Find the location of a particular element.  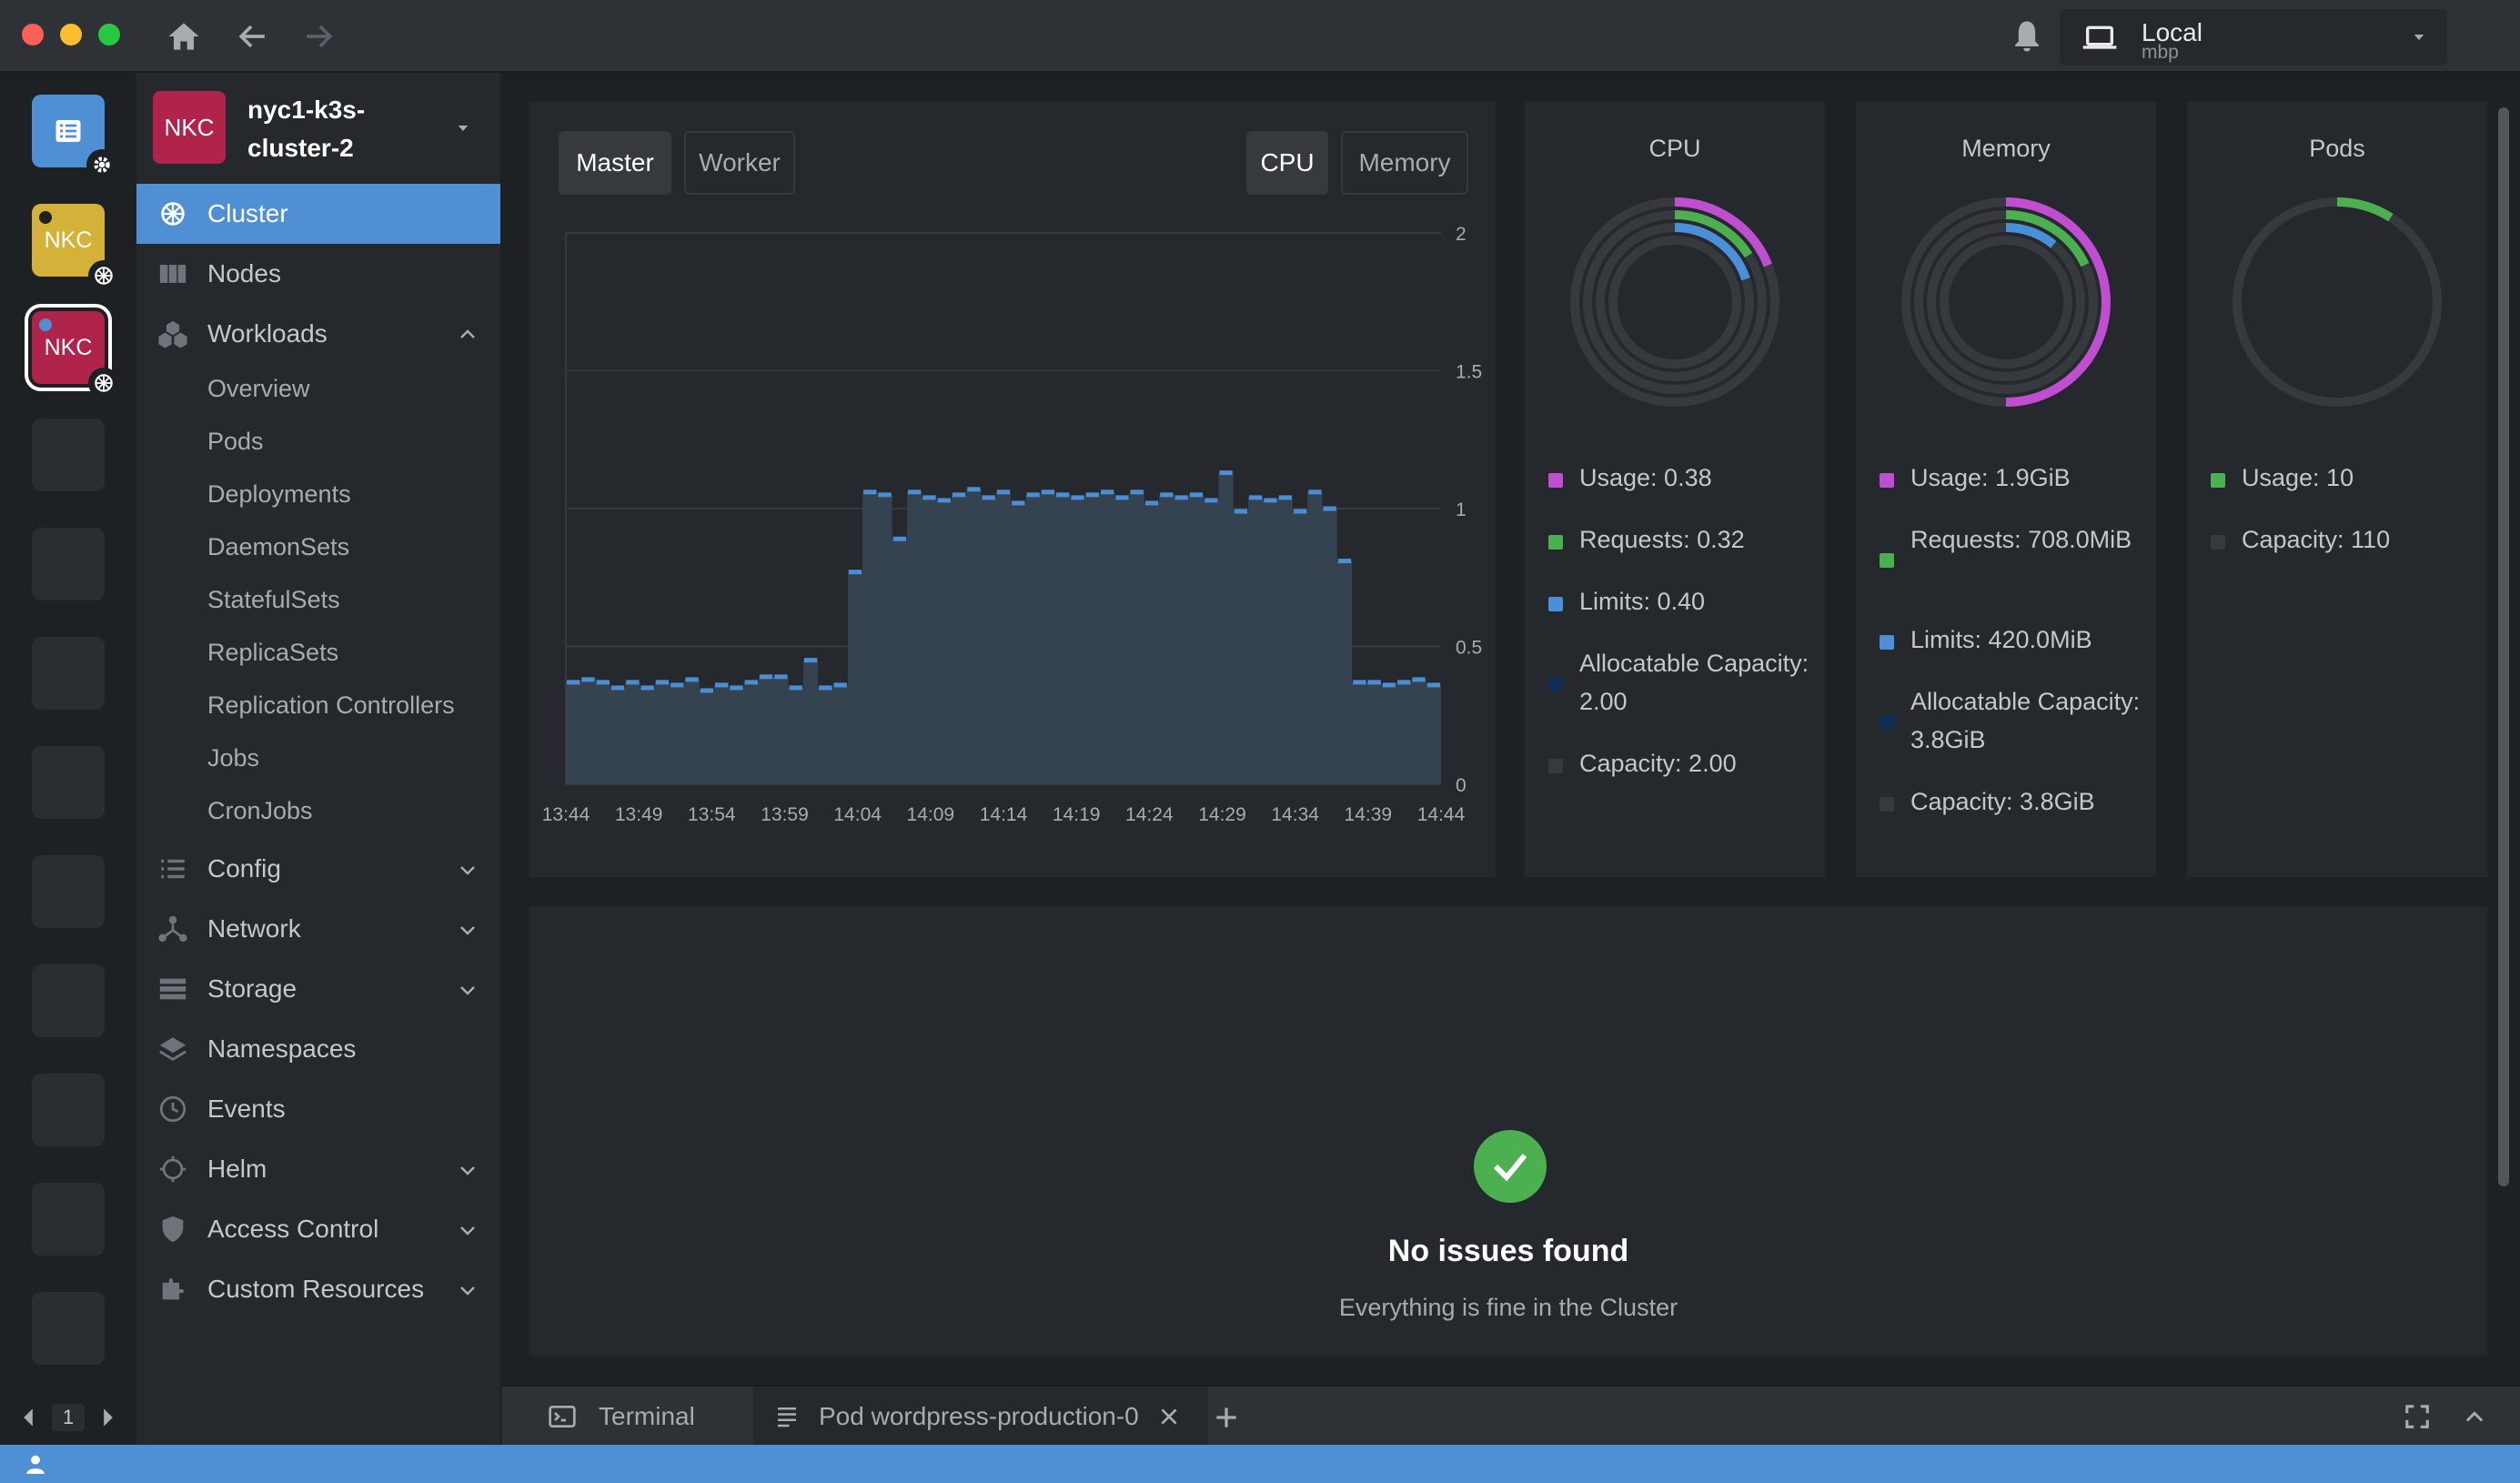

minimize-window-button is located at coordinates (71, 34).